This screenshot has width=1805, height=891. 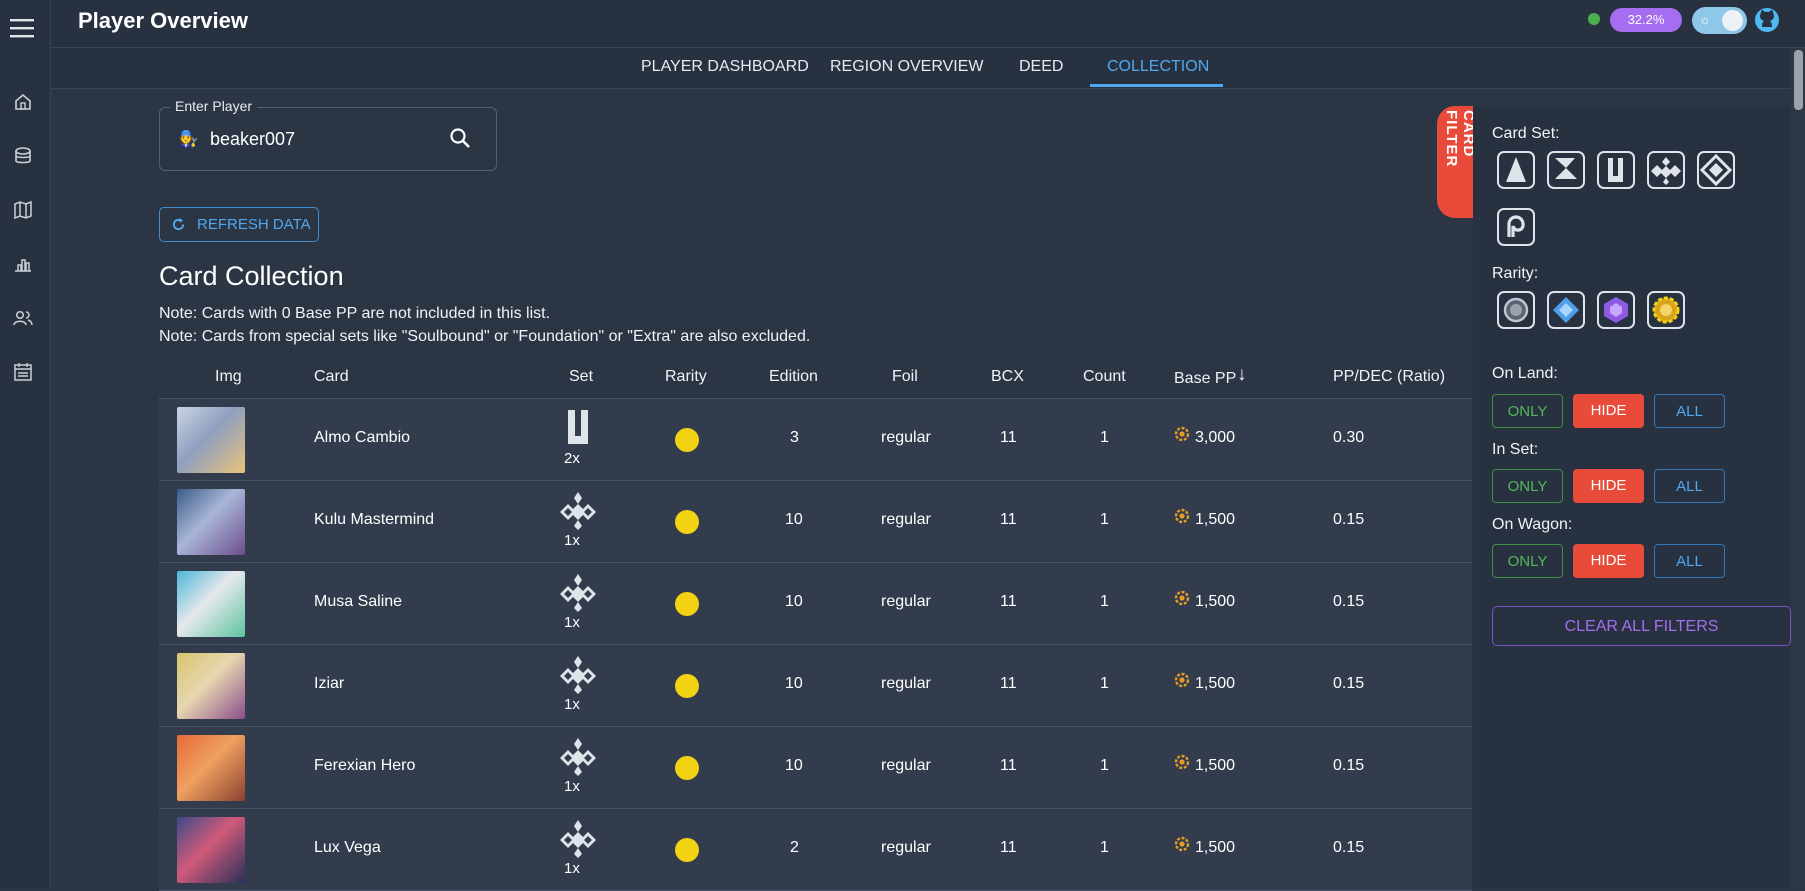 What do you see at coordinates (22, 28) in the screenshot?
I see `menu-icon` at bounding box center [22, 28].